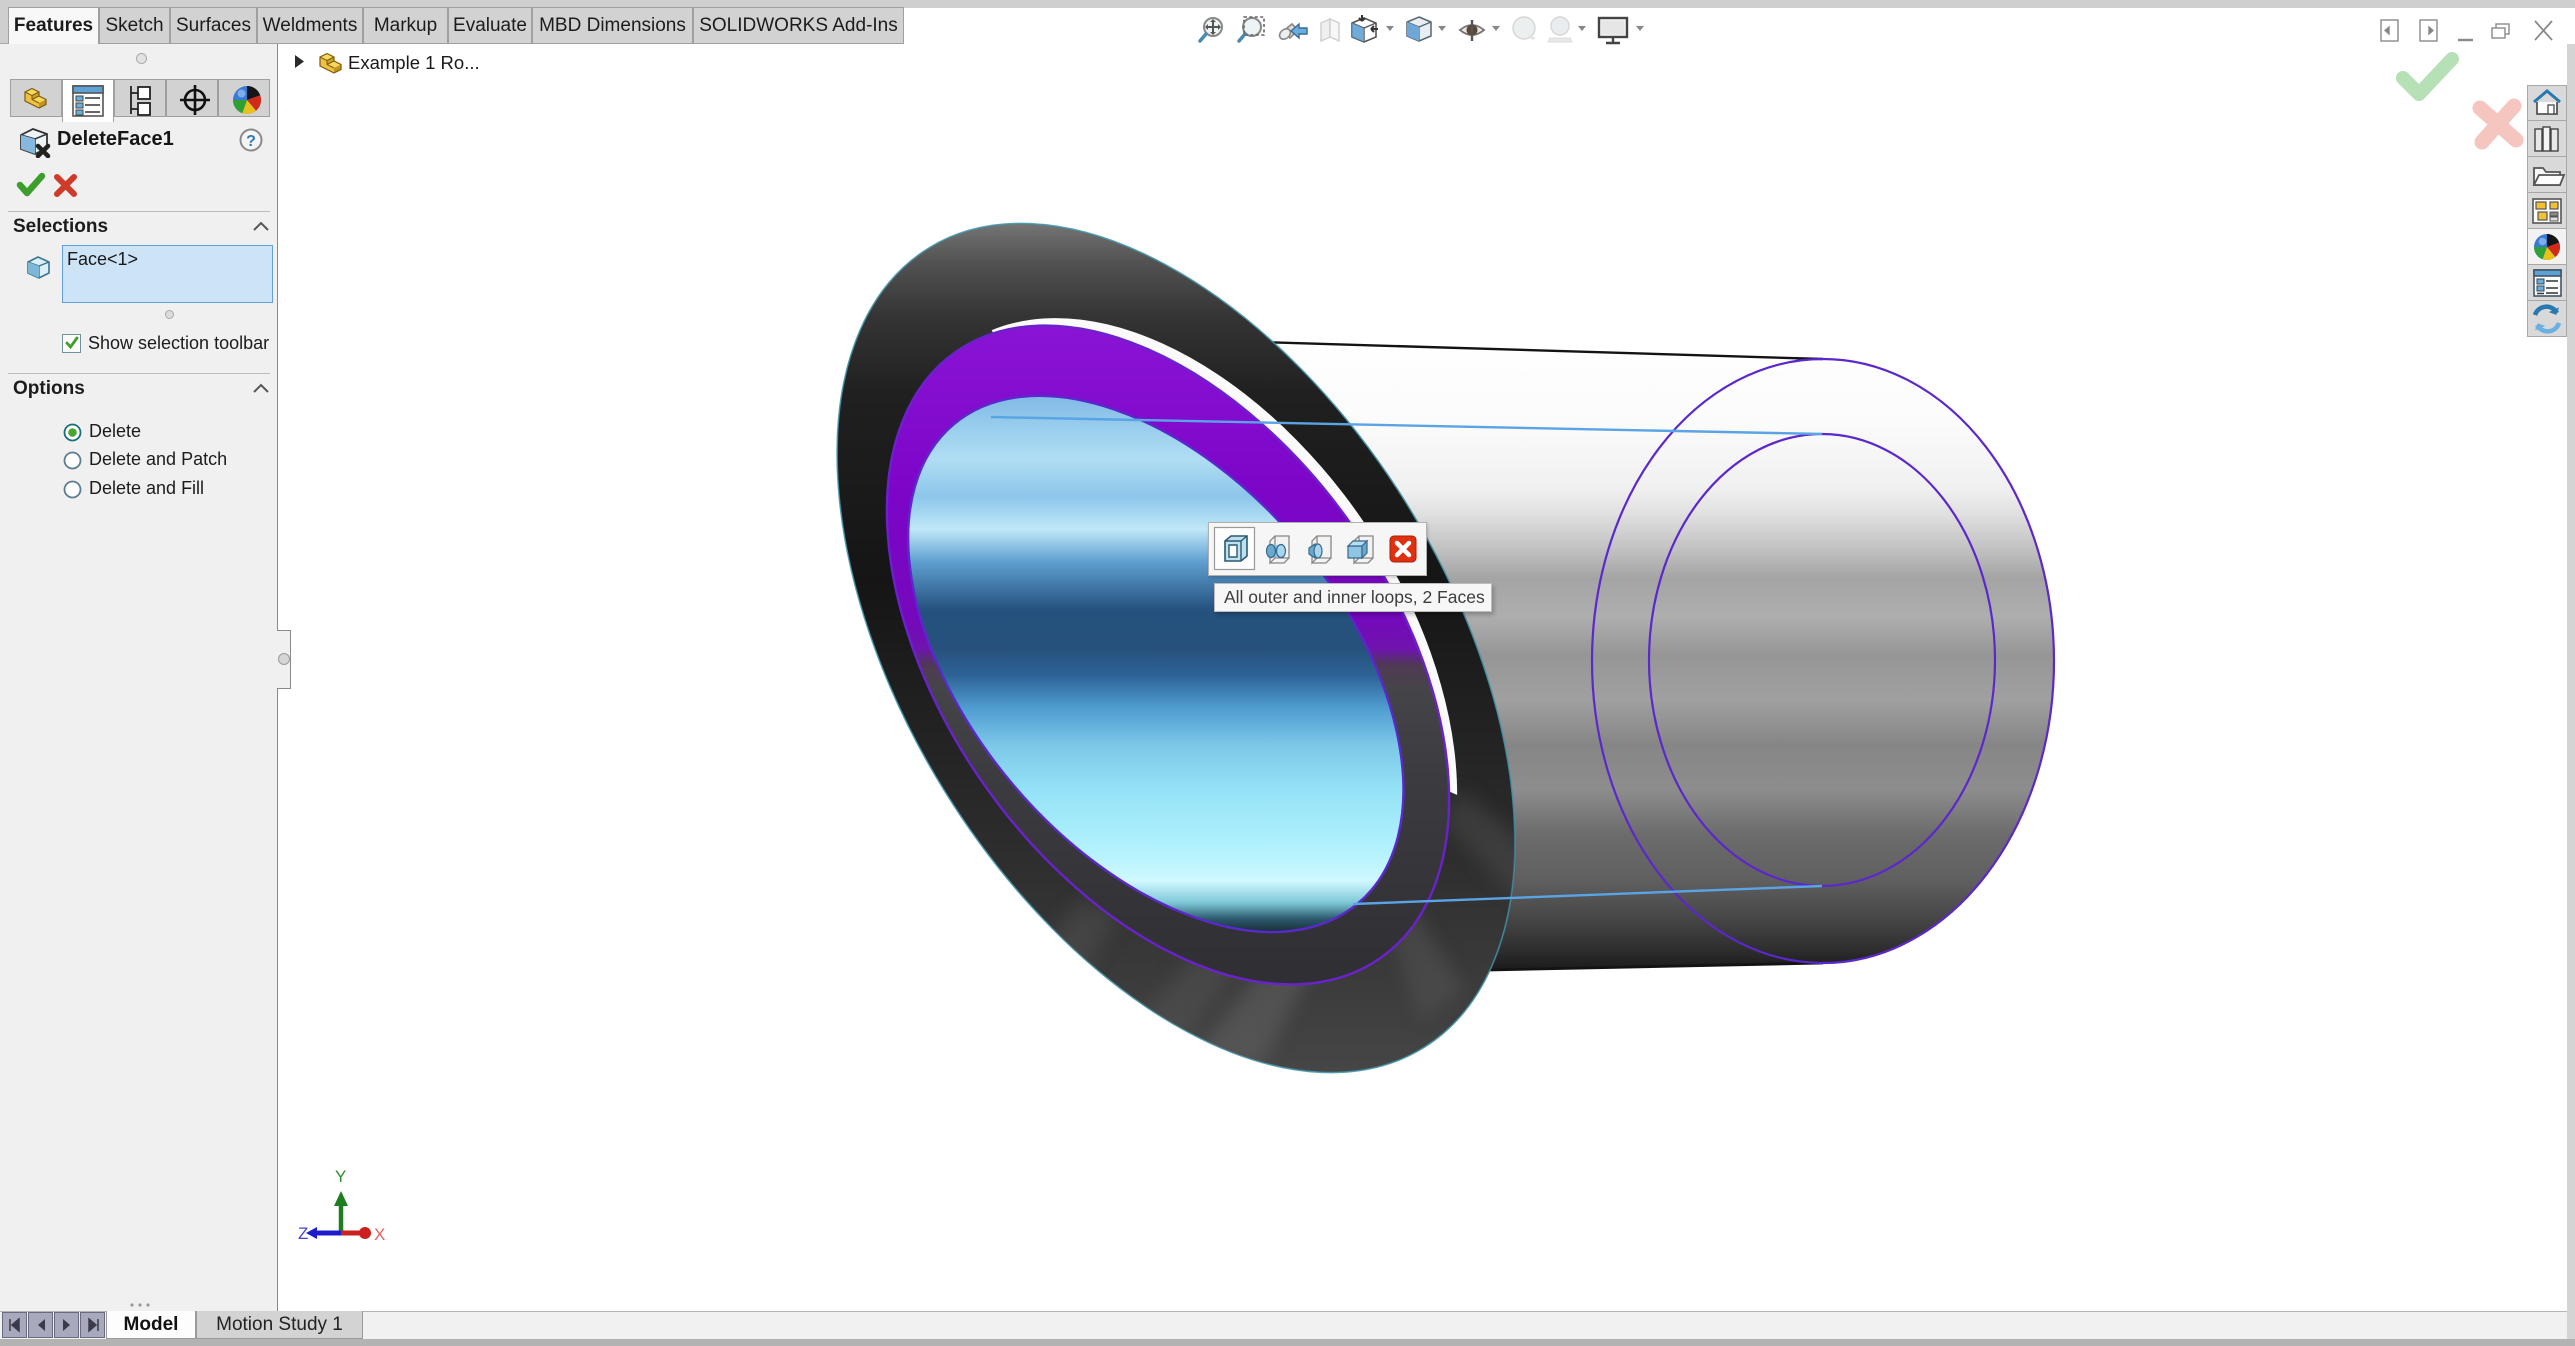  Describe the element at coordinates (303, 1233) in the screenshot. I see `svg-text: Z` at that location.